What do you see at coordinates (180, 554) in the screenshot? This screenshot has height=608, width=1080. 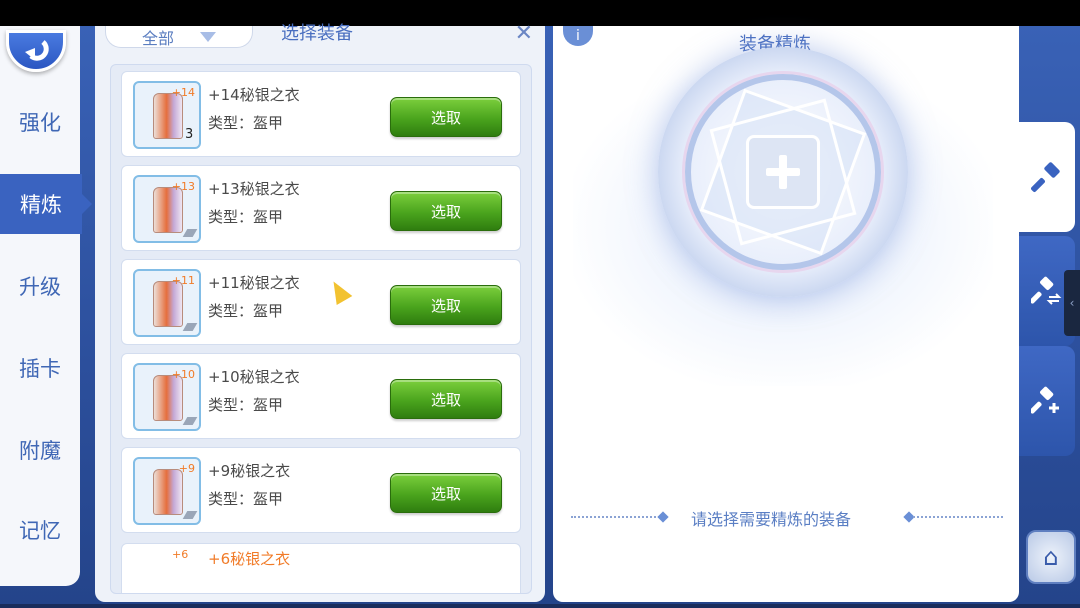 I see `refine-level-badge: +6` at bounding box center [180, 554].